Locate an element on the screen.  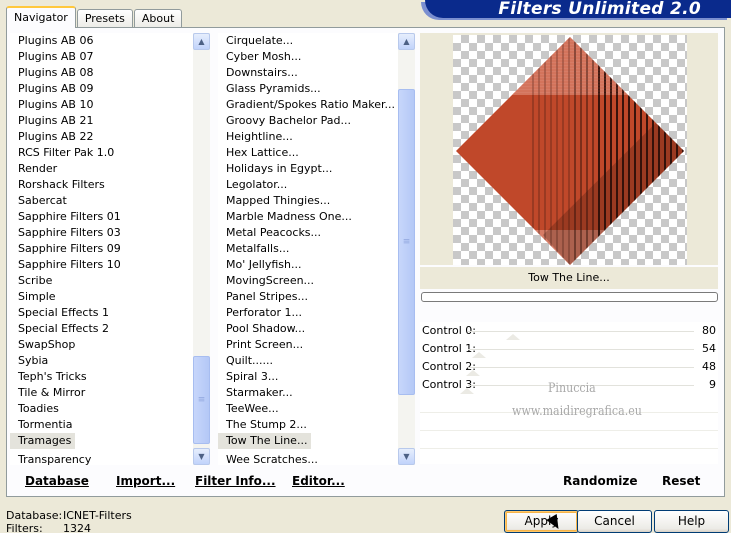
list-item: Tormentia is located at coordinates (101, 425).